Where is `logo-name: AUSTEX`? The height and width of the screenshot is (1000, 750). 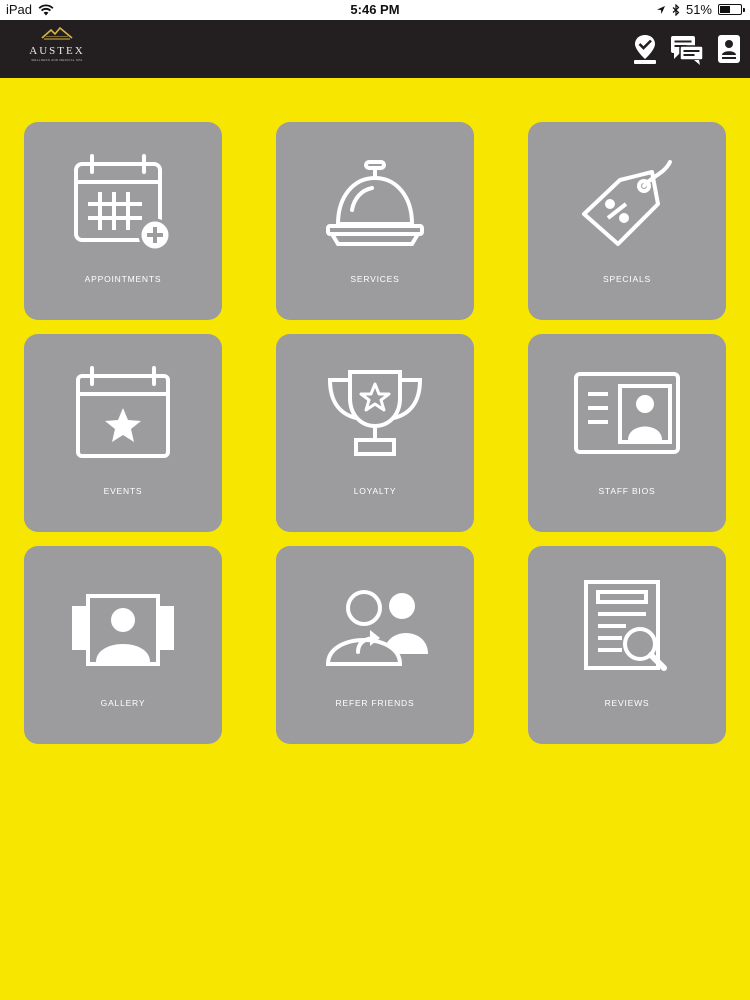
logo-name: AUSTEX is located at coordinates (57, 51).